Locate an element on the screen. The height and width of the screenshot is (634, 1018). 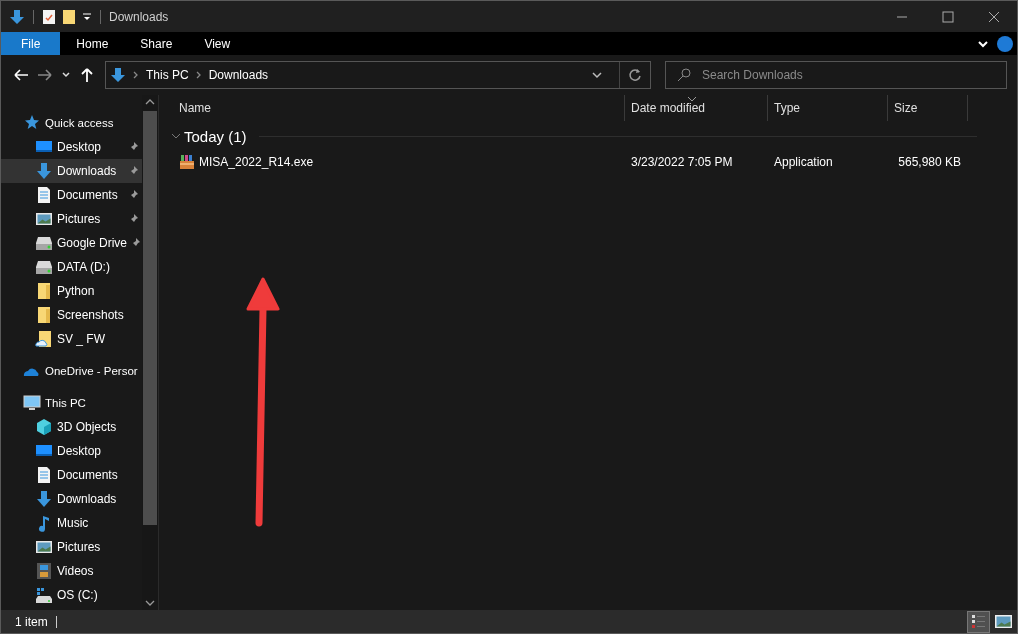
ribbon-tab: View is located at coordinates (217, 43).